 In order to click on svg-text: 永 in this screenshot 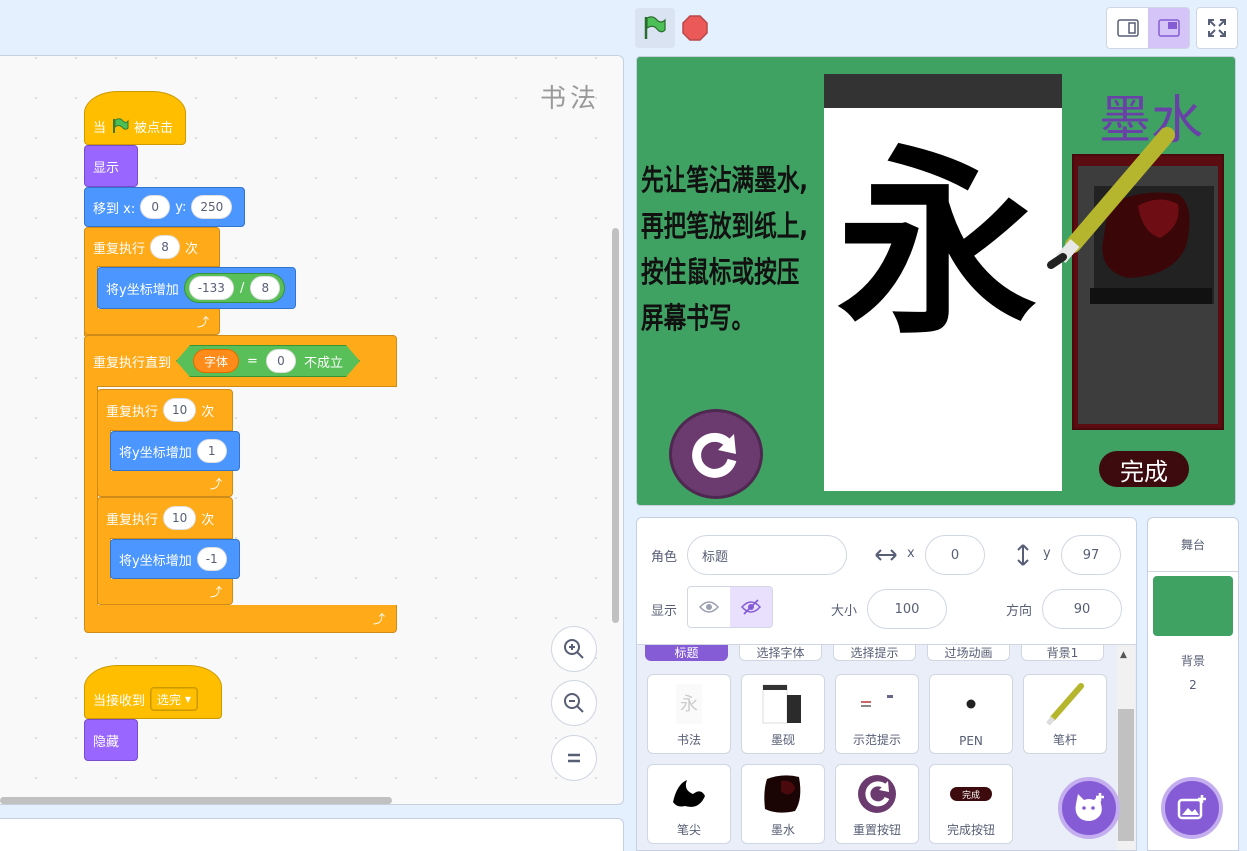, I will do `click(689, 704)`.